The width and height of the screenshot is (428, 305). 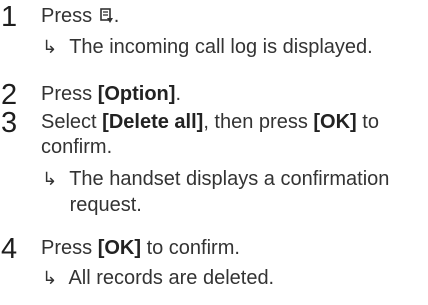 What do you see at coordinates (136, 94) in the screenshot?
I see `option-key-label: [Option]` at bounding box center [136, 94].